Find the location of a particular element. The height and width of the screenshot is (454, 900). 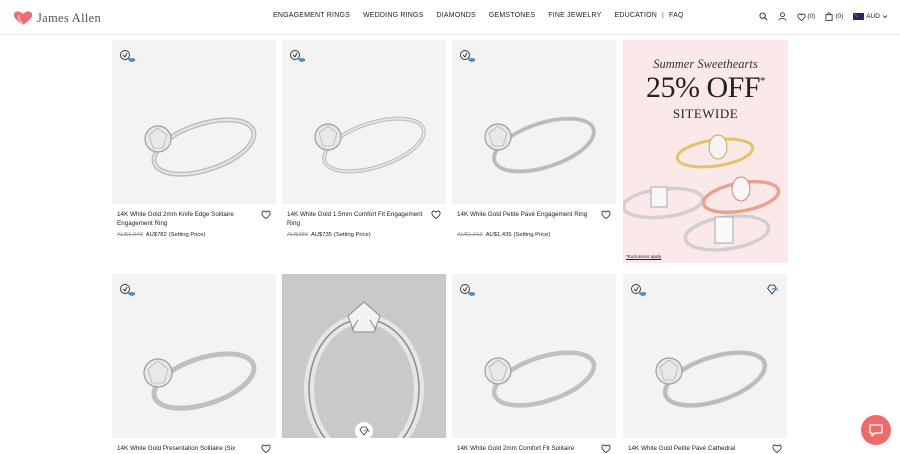

search-button is located at coordinates (763, 16).